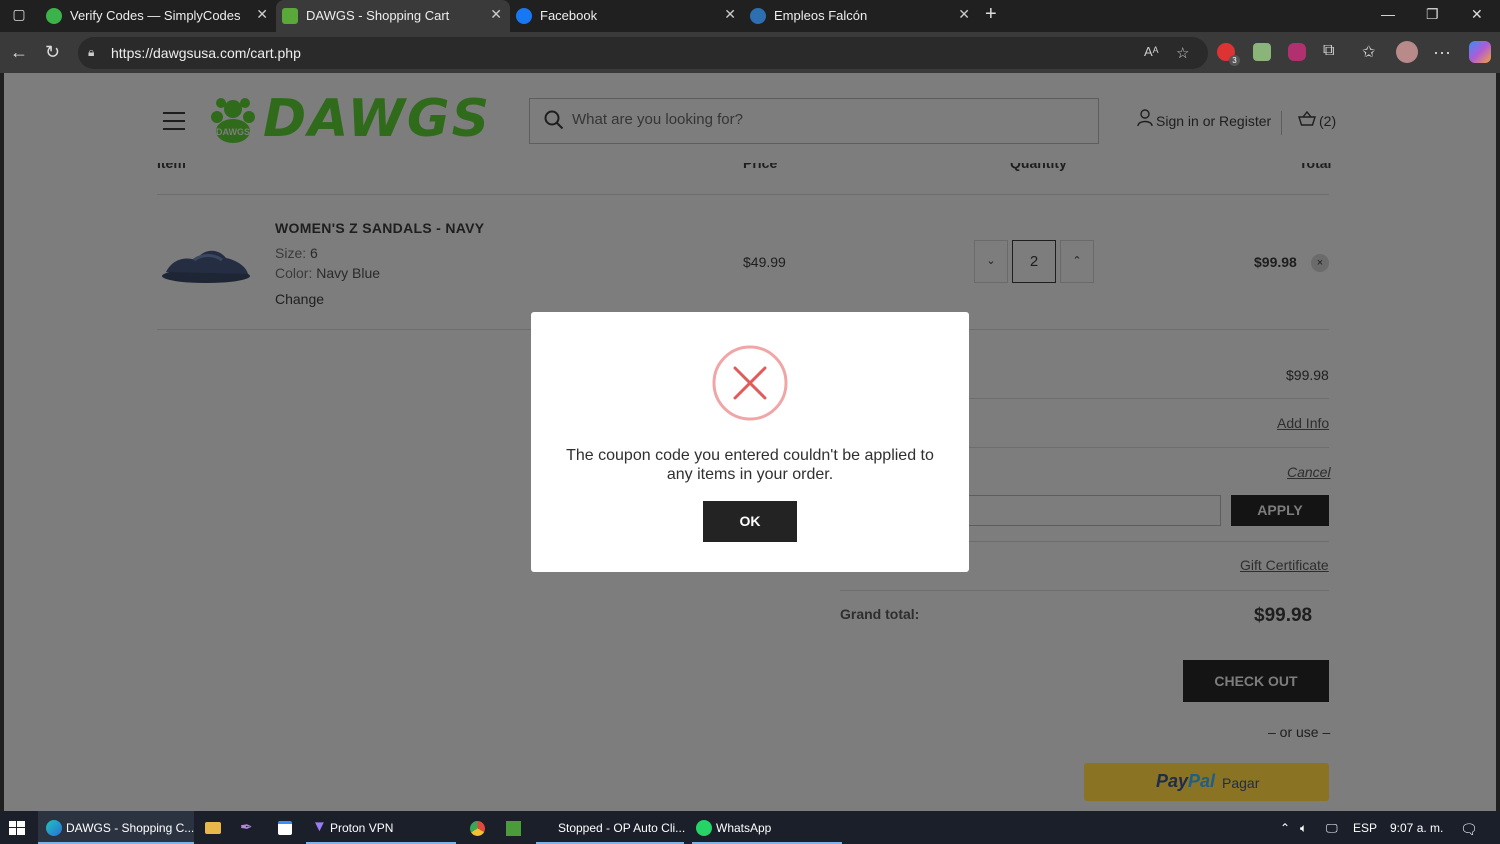  Describe the element at coordinates (1307, 375) in the screenshot. I see `subtotal-value: $99.98` at that location.